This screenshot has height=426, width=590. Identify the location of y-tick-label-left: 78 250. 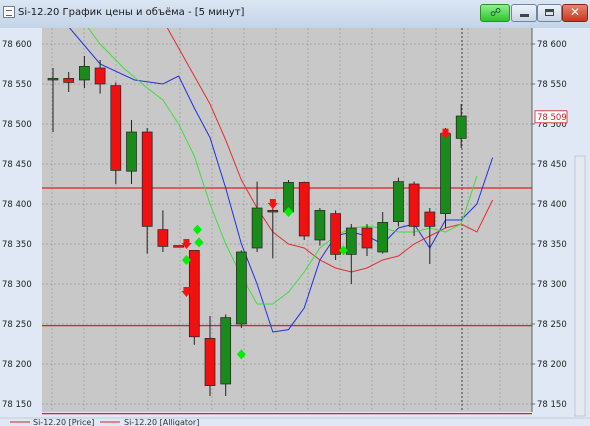
(17, 325).